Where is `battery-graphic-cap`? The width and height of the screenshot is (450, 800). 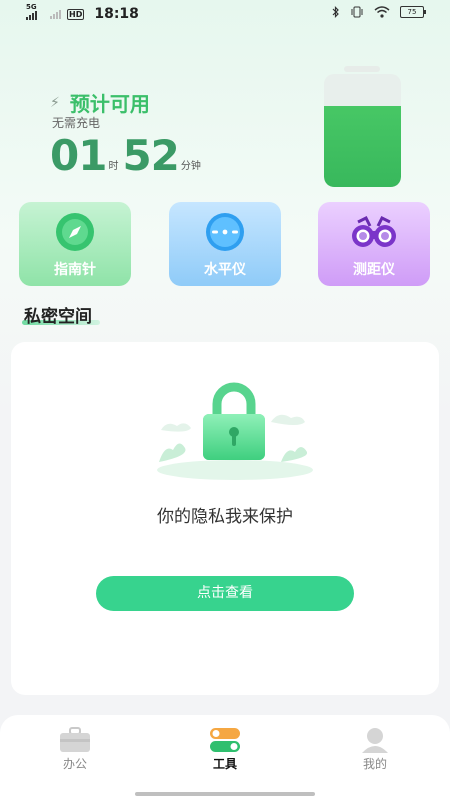 battery-graphic-cap is located at coordinates (362, 69).